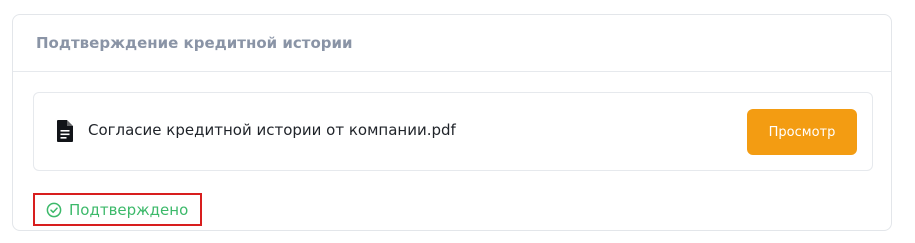 The image size is (915, 243). I want to click on status-label: Подтверждено, so click(129, 209).